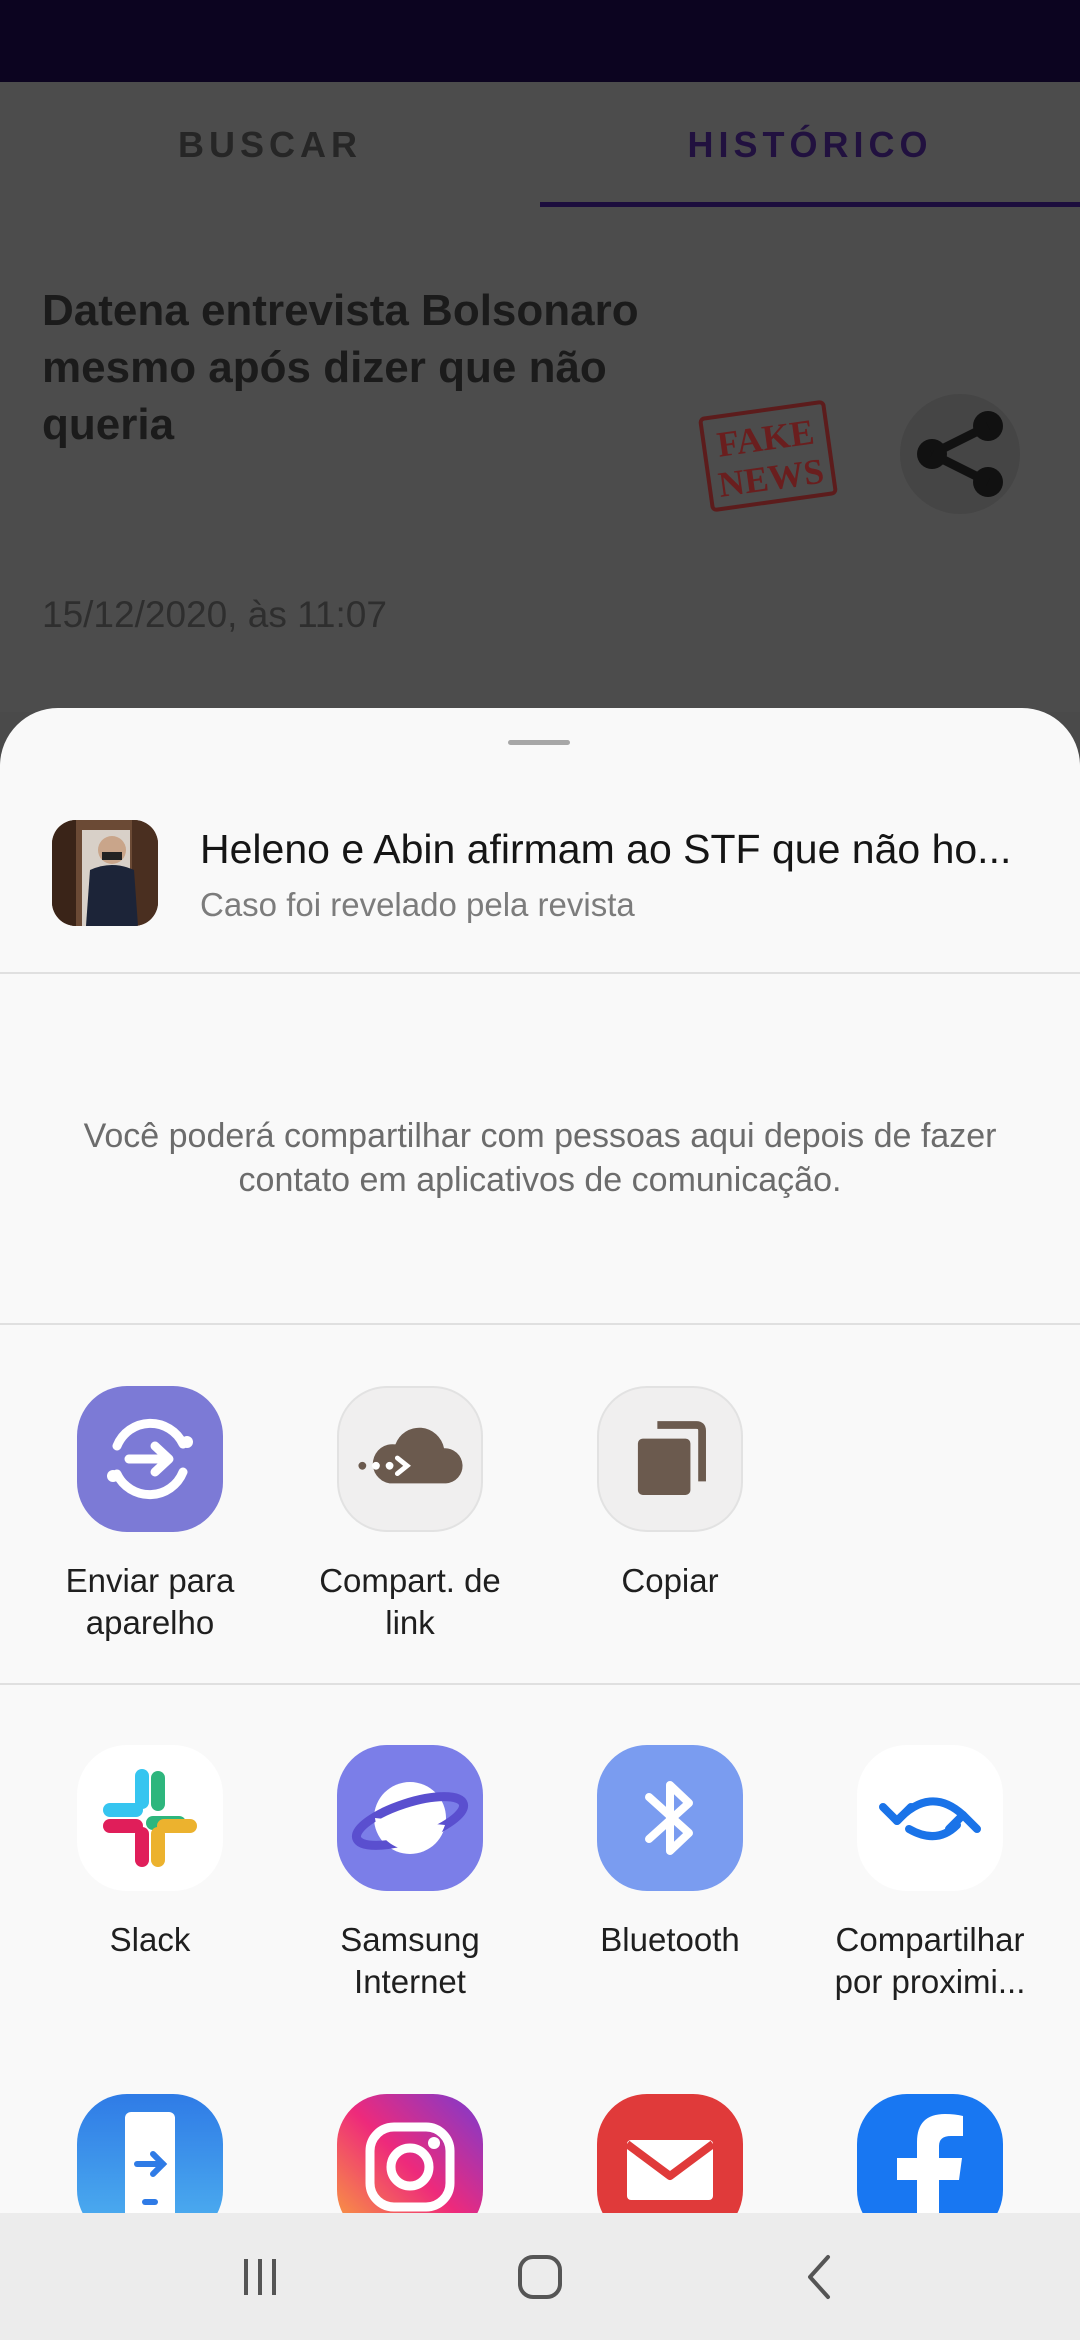 The width and height of the screenshot is (1080, 2340). I want to click on recent-apps-icon, so click(260, 2276).